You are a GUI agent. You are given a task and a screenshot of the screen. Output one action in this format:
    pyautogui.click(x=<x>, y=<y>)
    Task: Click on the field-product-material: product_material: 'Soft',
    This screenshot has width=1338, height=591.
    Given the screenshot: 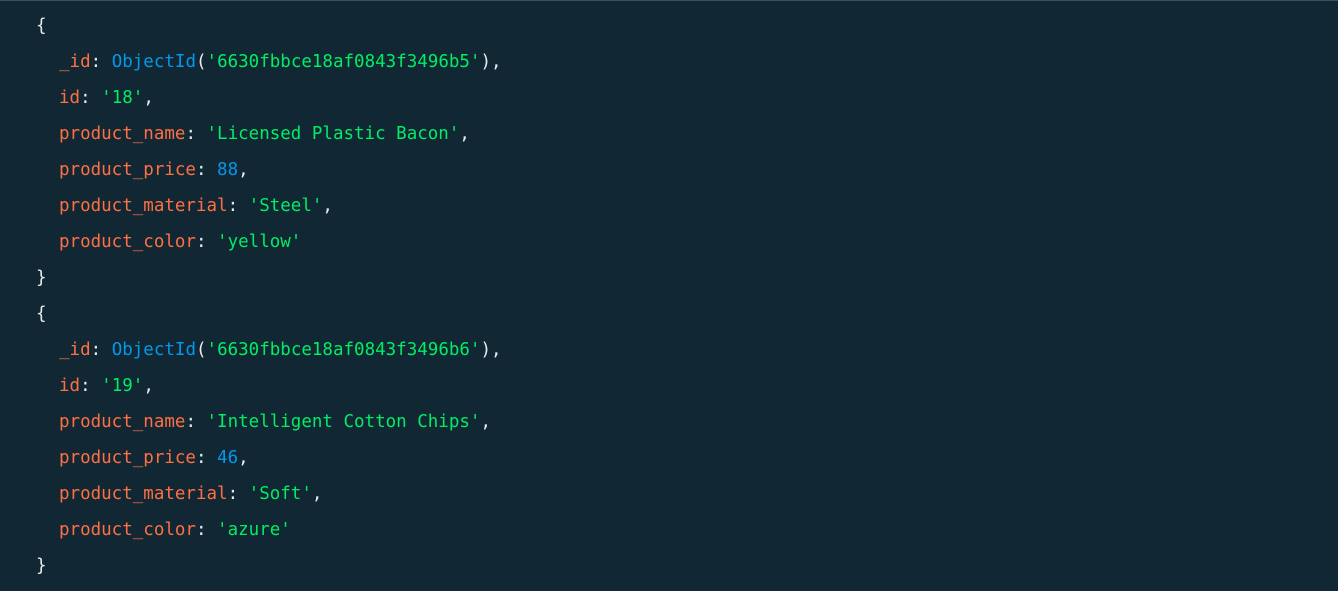 What is the action you would take?
    pyautogui.click(x=191, y=494)
    